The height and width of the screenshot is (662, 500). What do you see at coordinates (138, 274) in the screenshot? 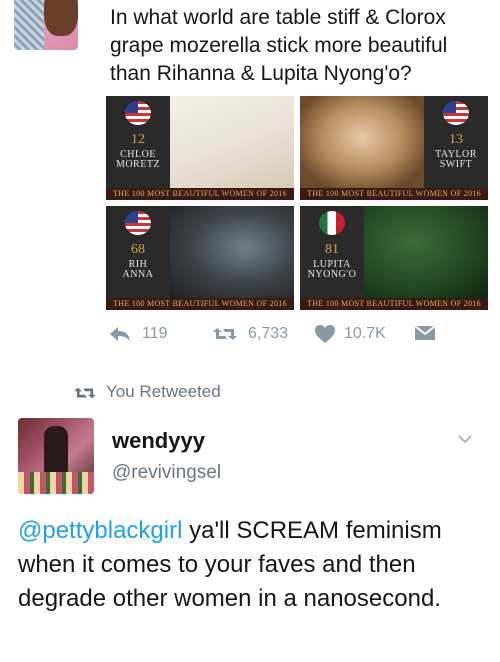
I see `card-name-line2: ANNA` at bounding box center [138, 274].